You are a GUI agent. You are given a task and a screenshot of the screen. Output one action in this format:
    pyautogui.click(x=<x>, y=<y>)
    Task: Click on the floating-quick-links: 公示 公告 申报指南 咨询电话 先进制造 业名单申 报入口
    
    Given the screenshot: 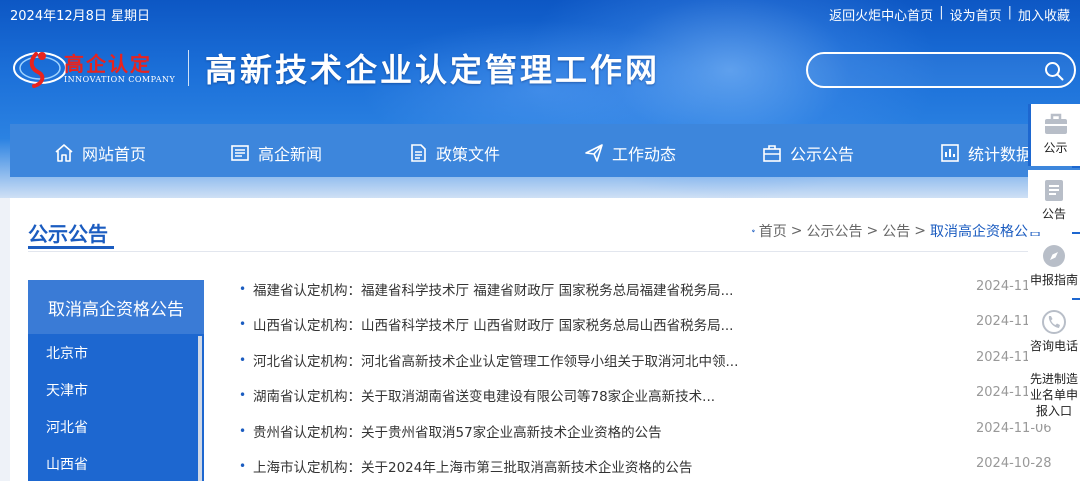 What is the action you would take?
    pyautogui.click(x=1054, y=264)
    